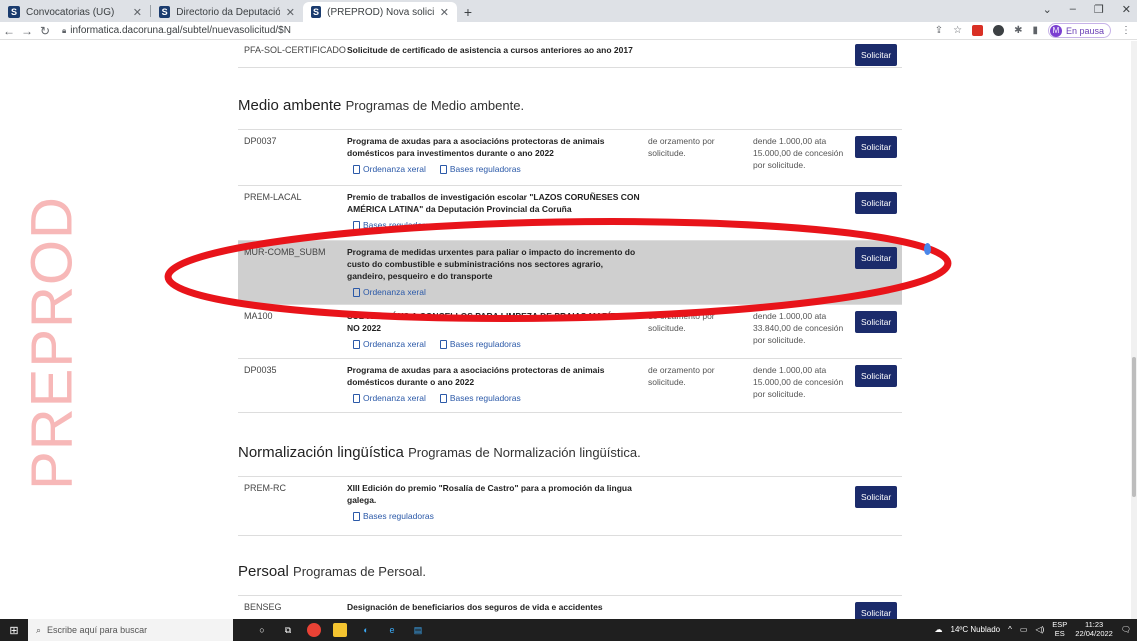 The height and width of the screenshot is (641, 1137). Describe the element at coordinates (1094, 629) in the screenshot. I see `clock: 11:23 22/04/2022` at that location.